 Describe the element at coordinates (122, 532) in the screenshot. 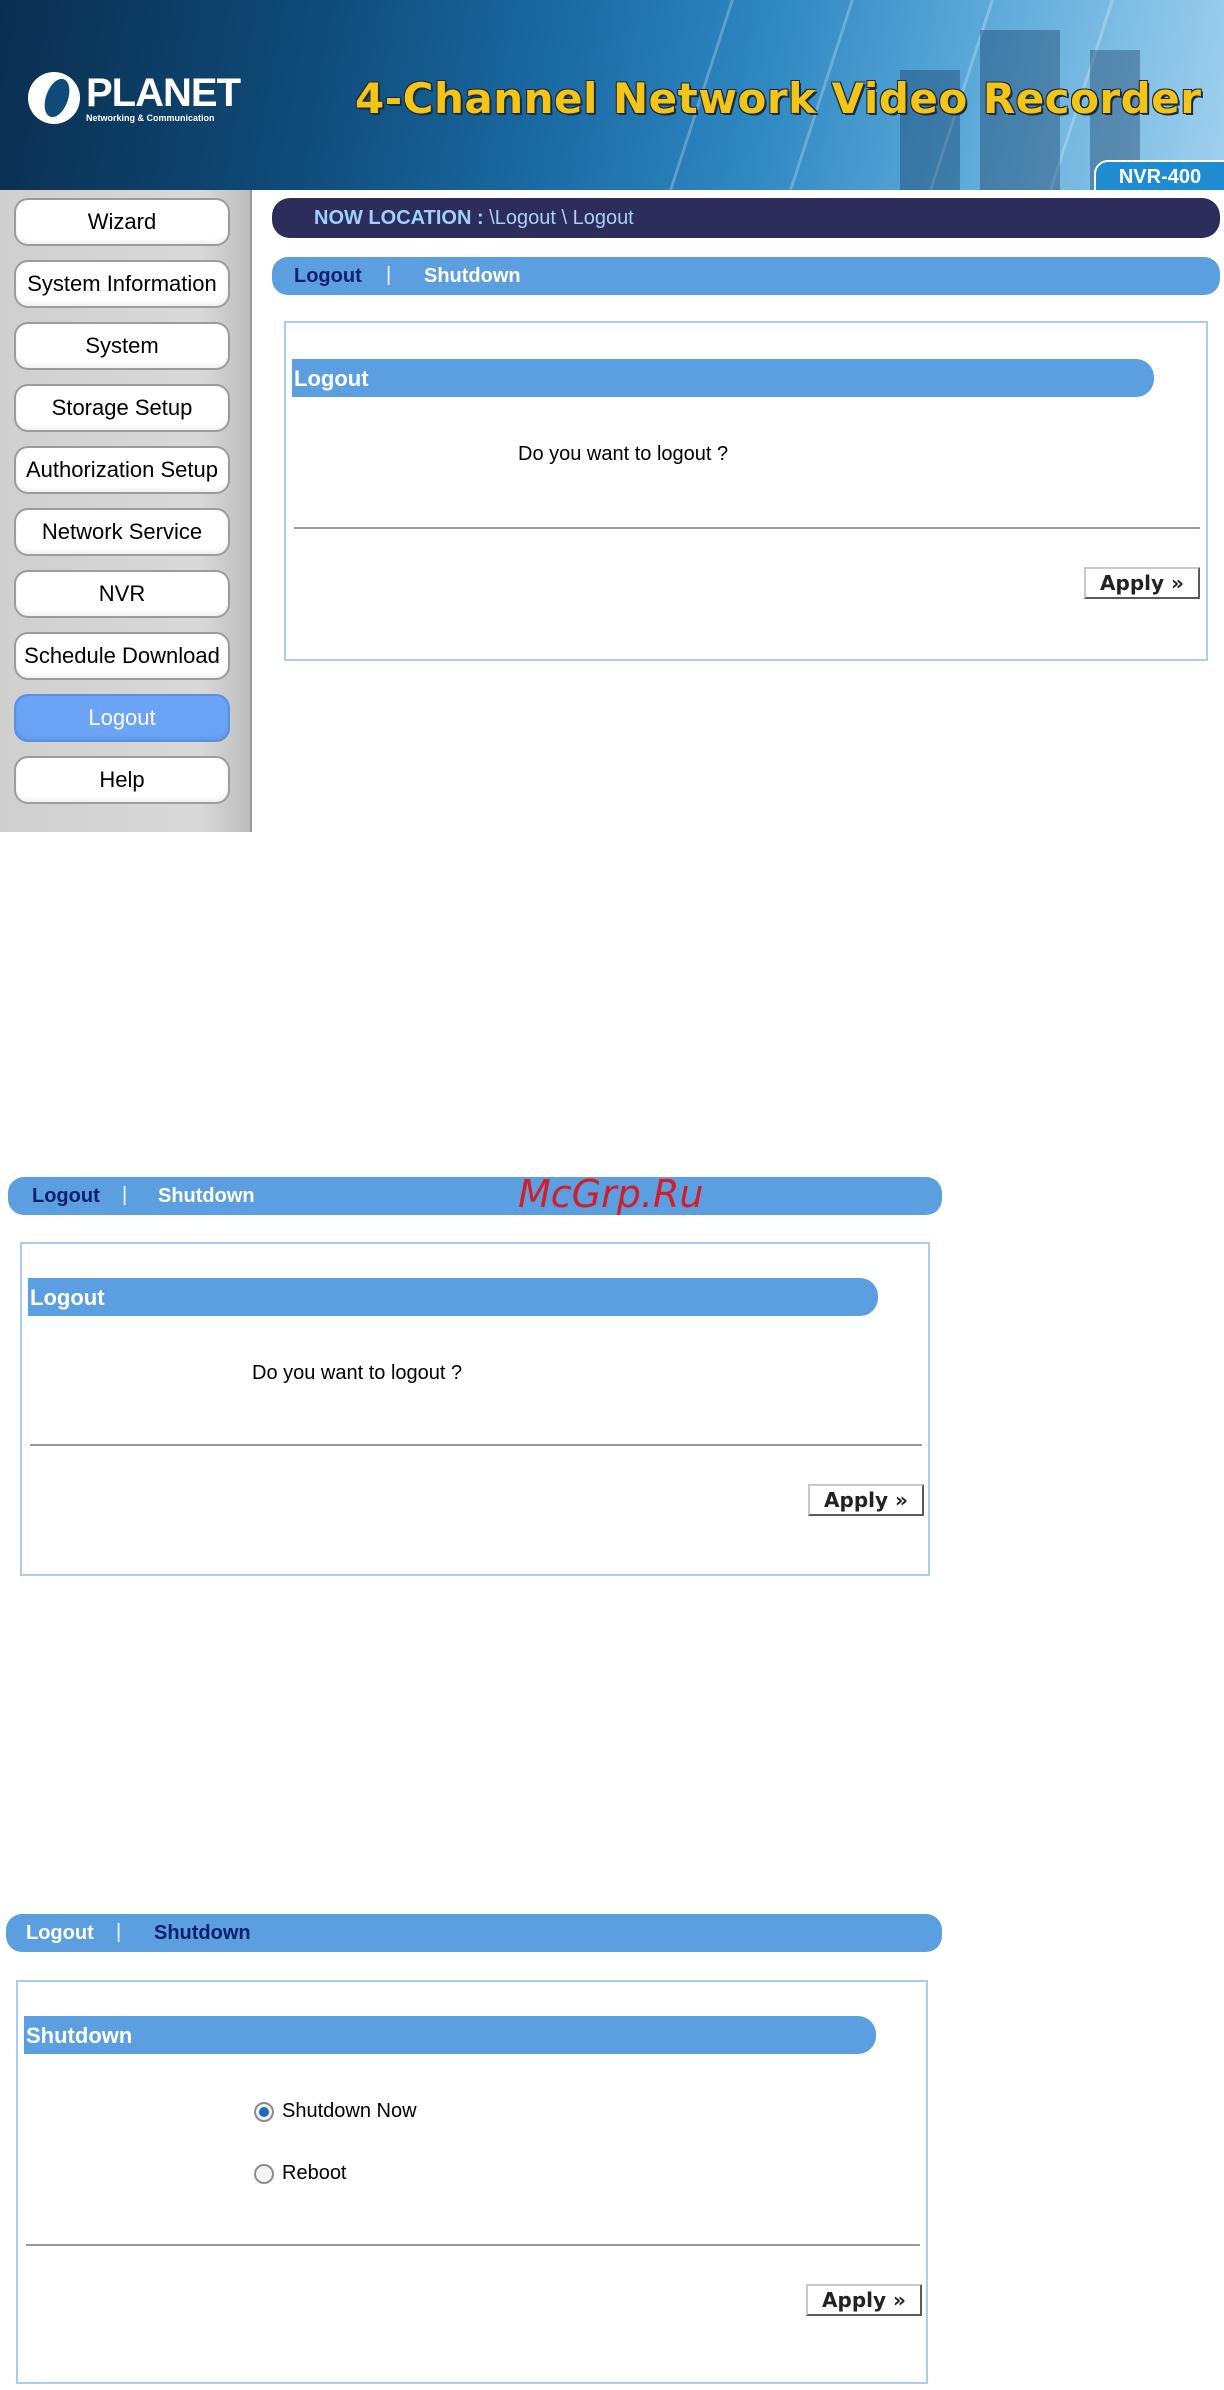

I see `nav-network-service: Network Service` at that location.